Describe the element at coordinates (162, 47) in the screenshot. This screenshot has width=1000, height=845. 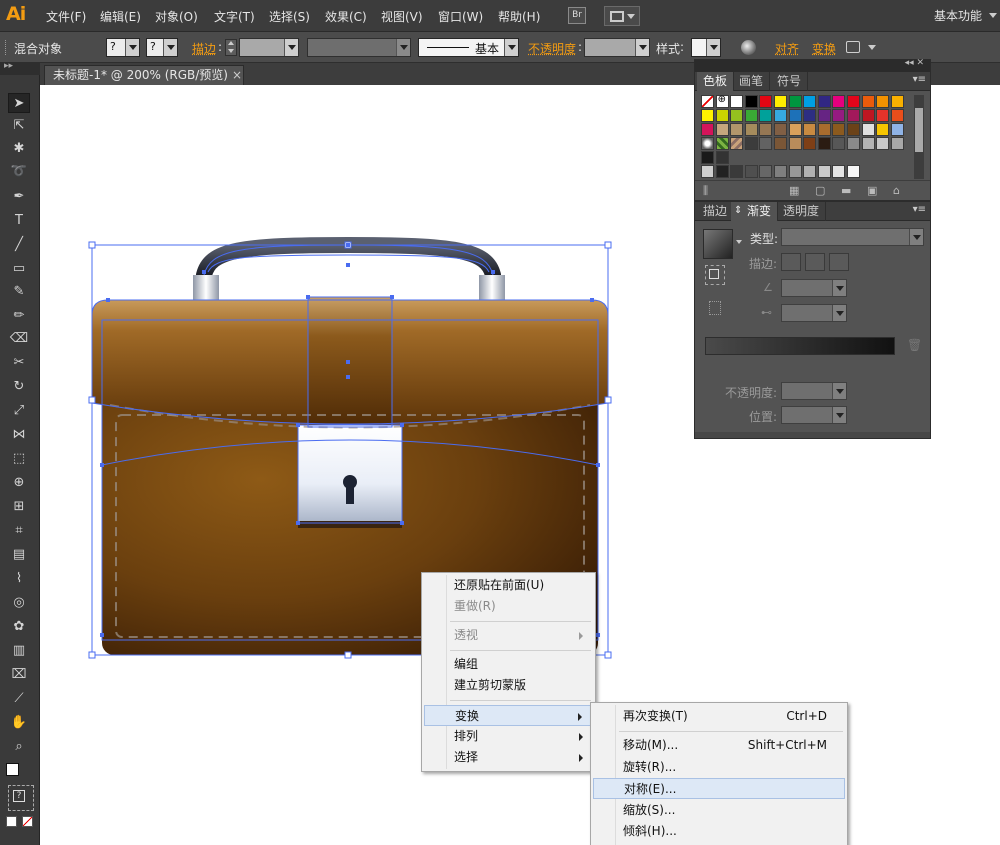
I see `stroke-swatch: ?` at that location.